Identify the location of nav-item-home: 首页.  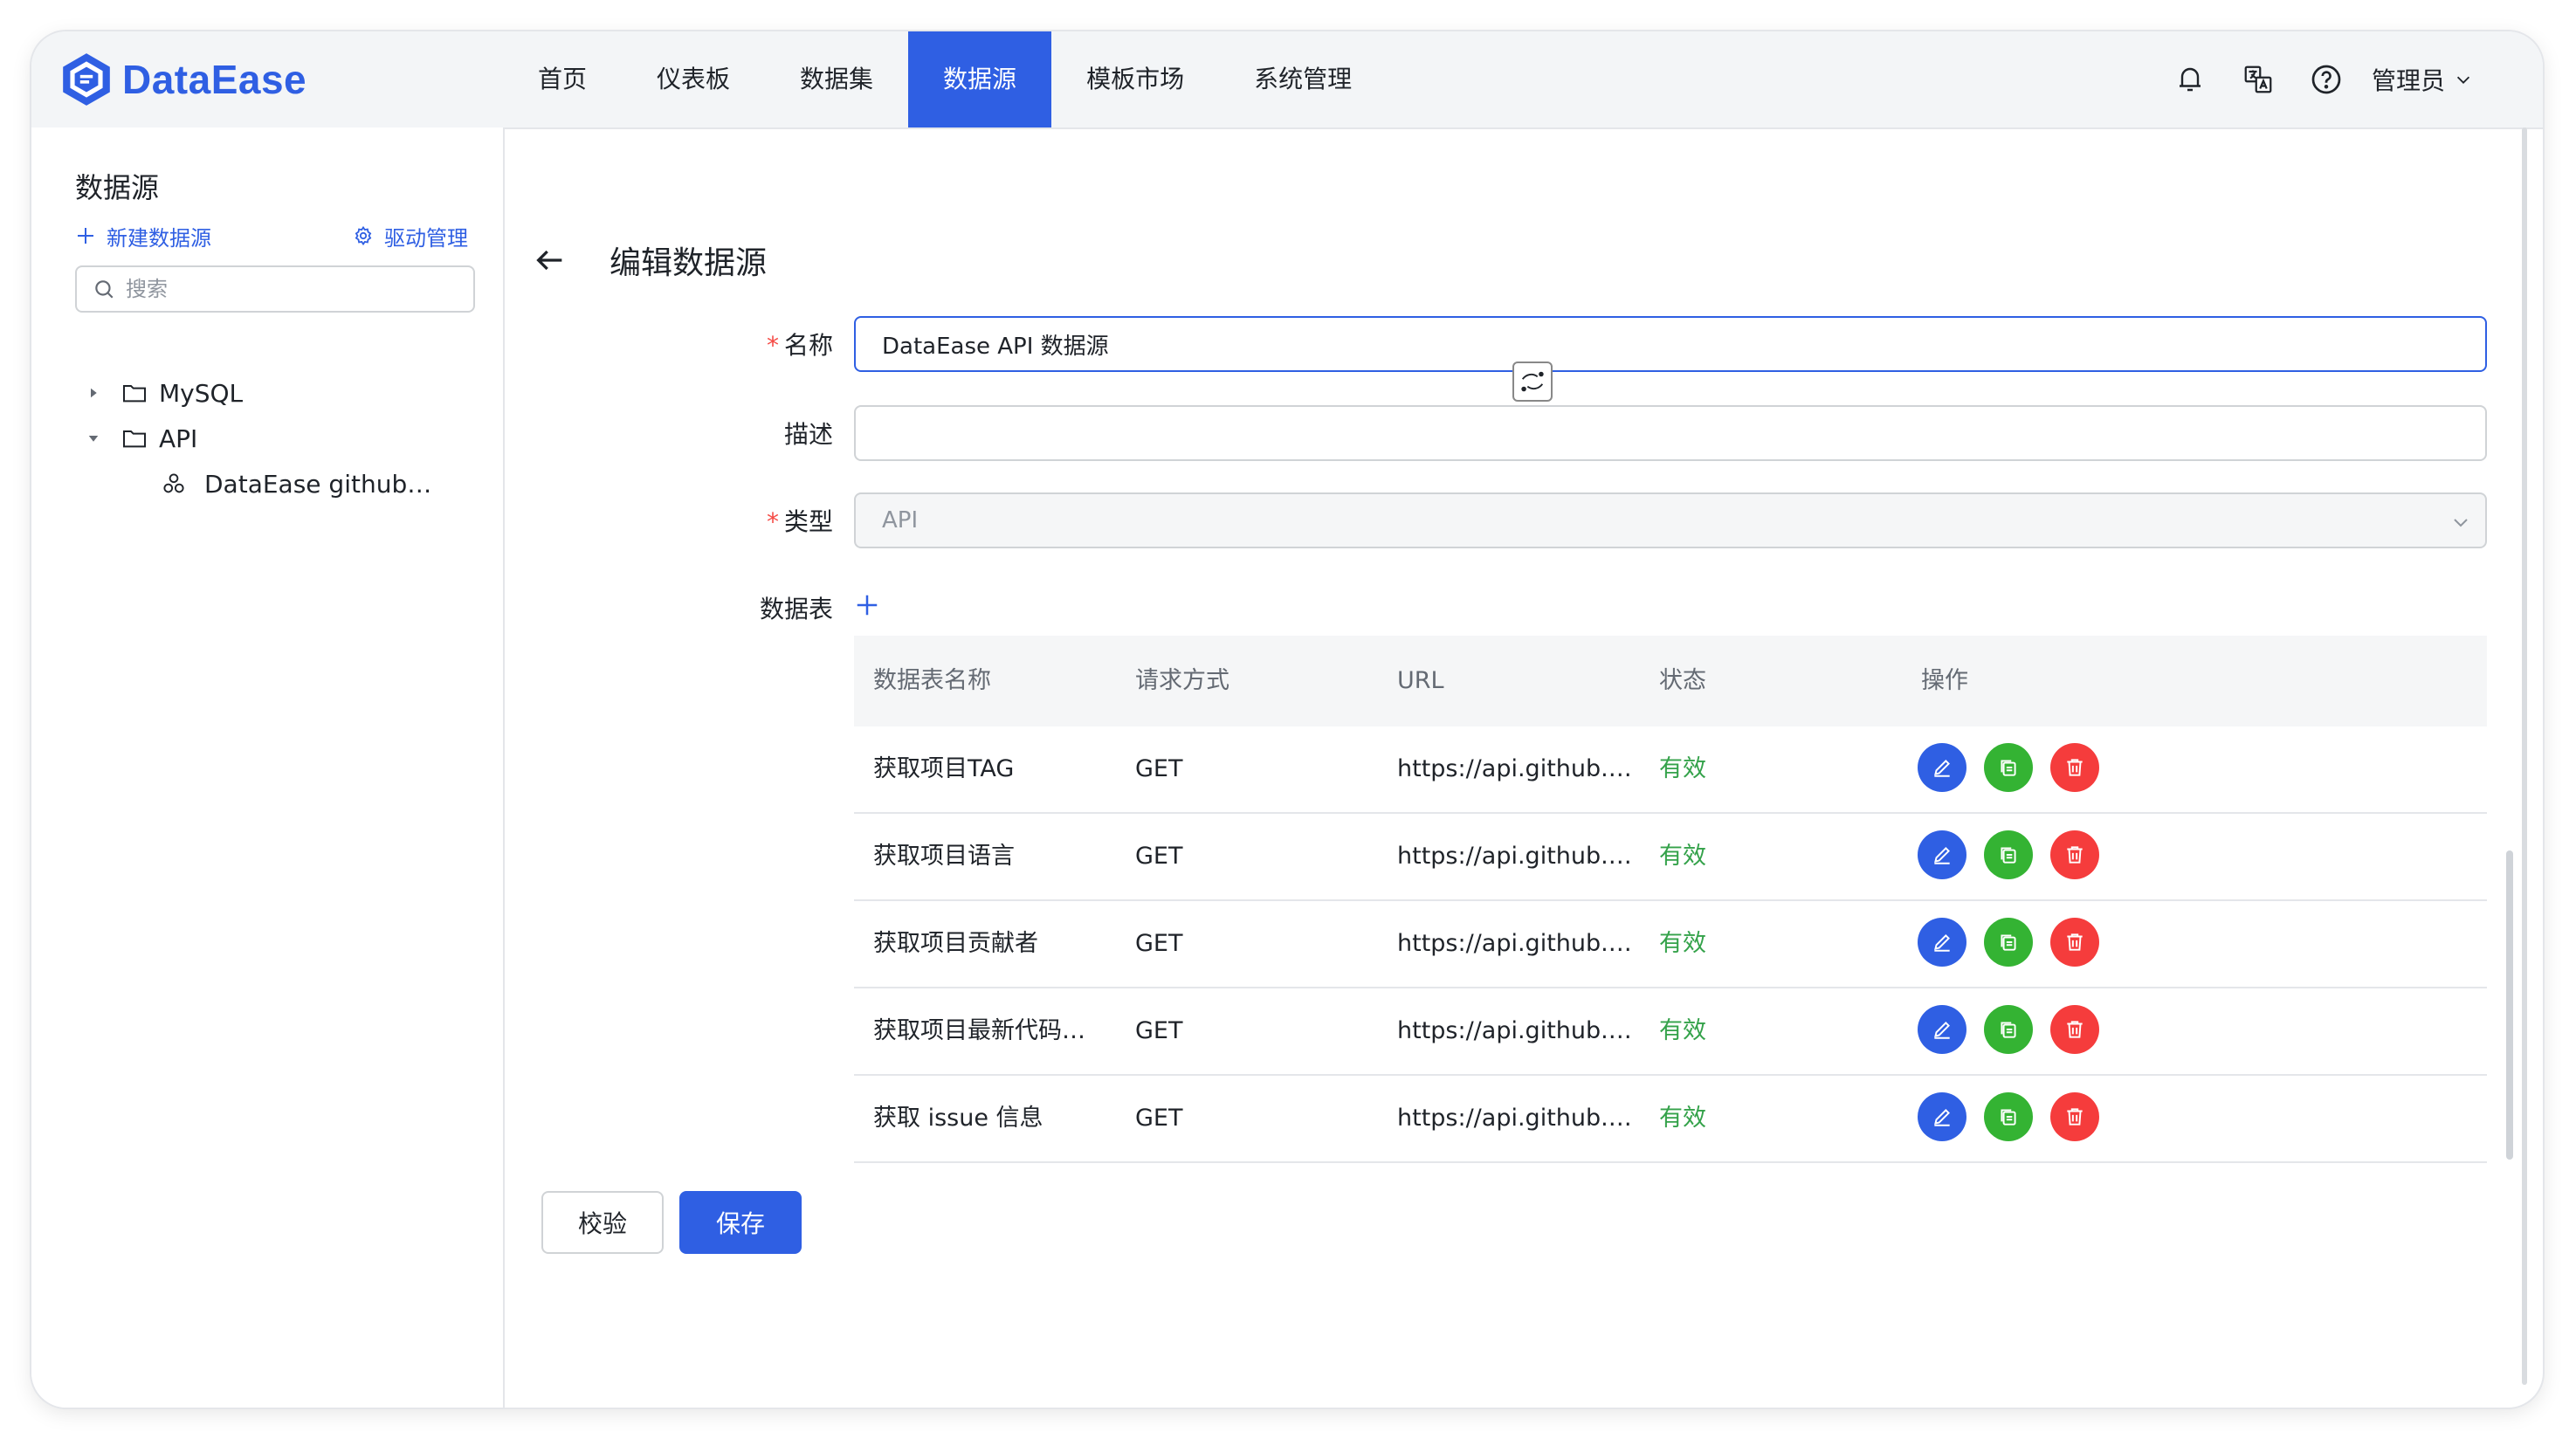
(562, 79).